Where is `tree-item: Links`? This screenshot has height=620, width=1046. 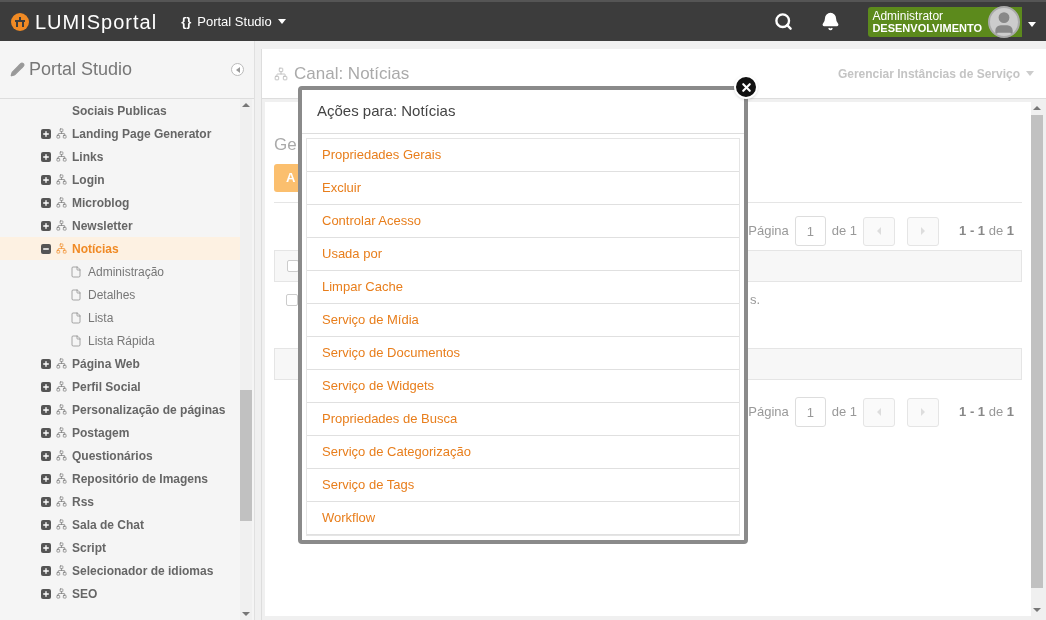 tree-item: Links is located at coordinates (120, 156).